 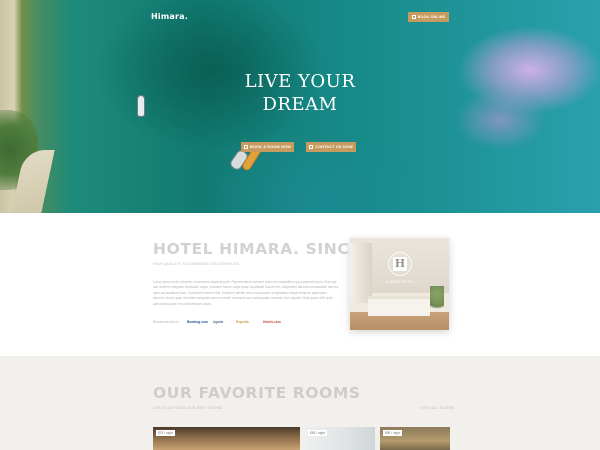 What do you see at coordinates (340, 438) in the screenshot?
I see `room-card: $89 / night` at bounding box center [340, 438].